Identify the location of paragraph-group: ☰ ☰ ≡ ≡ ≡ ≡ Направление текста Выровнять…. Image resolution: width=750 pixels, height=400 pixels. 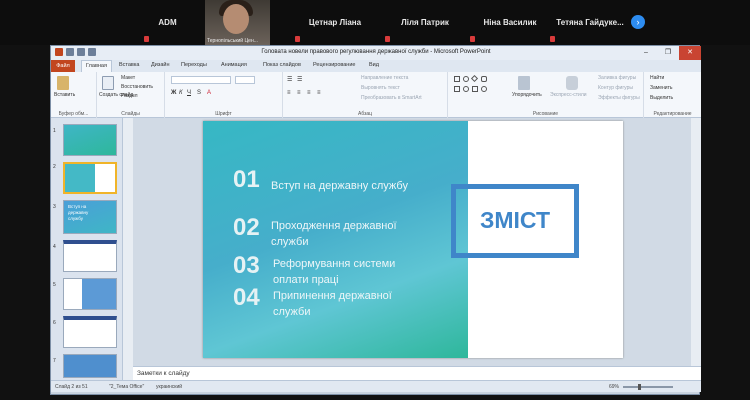
(365, 95).